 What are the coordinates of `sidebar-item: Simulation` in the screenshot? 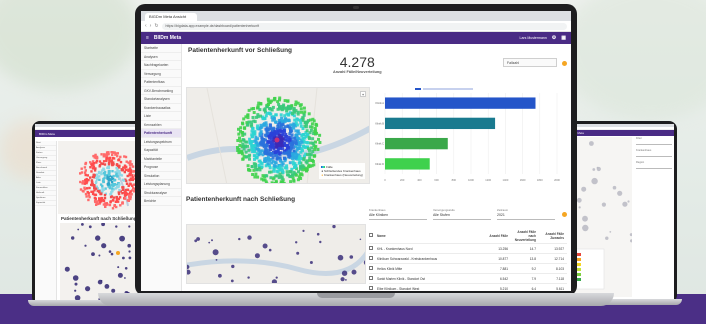 It's located at (161, 176).